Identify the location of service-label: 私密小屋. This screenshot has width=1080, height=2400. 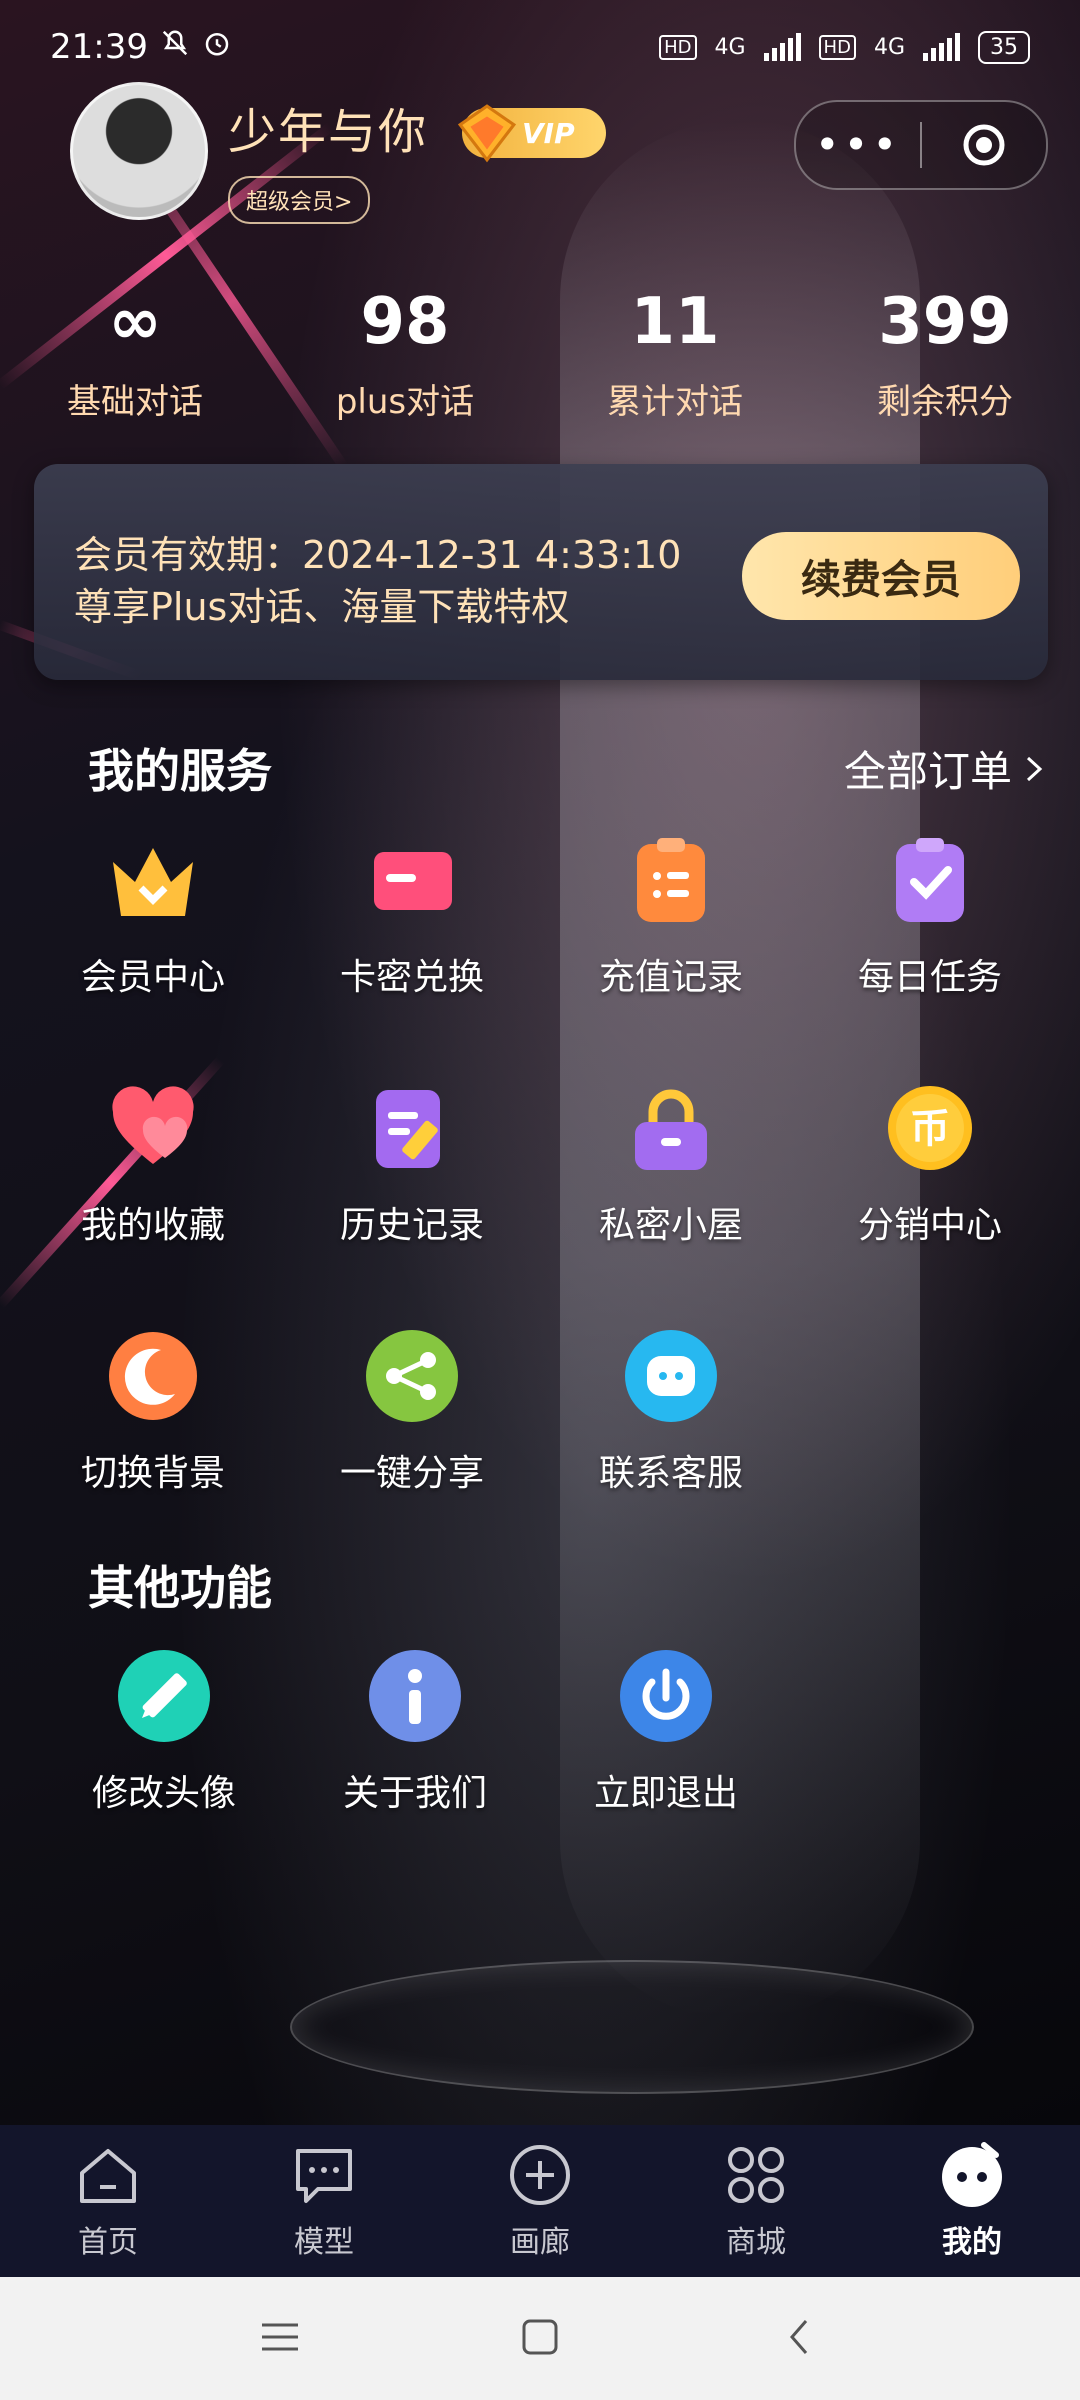
(670, 1225).